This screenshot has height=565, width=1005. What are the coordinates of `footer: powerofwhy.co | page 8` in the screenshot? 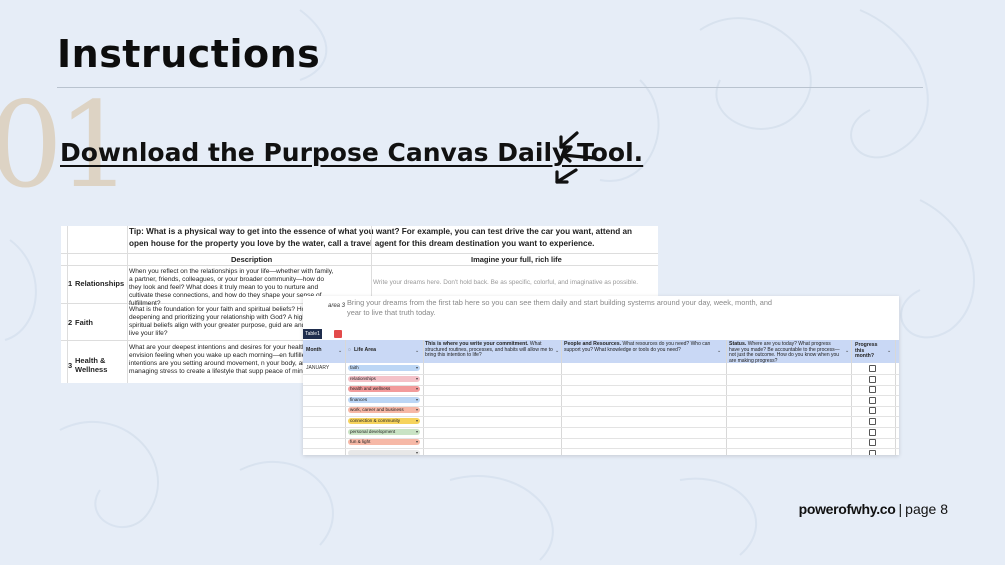 It's located at (873, 509).